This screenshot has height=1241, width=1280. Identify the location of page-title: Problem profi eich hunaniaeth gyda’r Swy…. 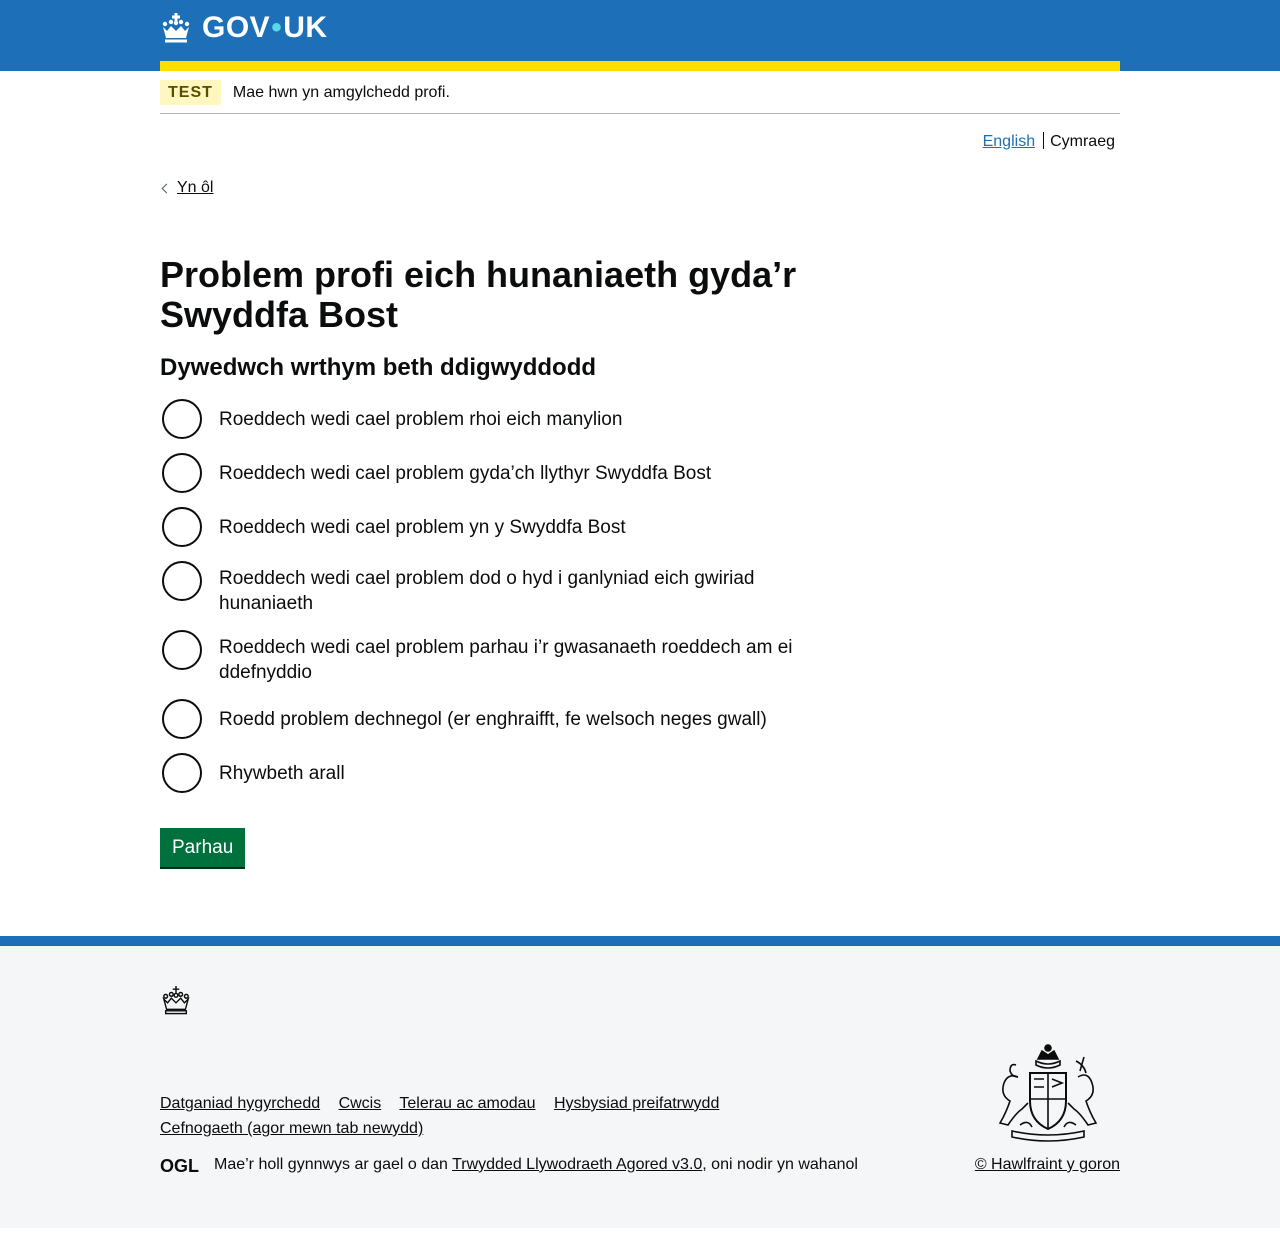
(478, 294).